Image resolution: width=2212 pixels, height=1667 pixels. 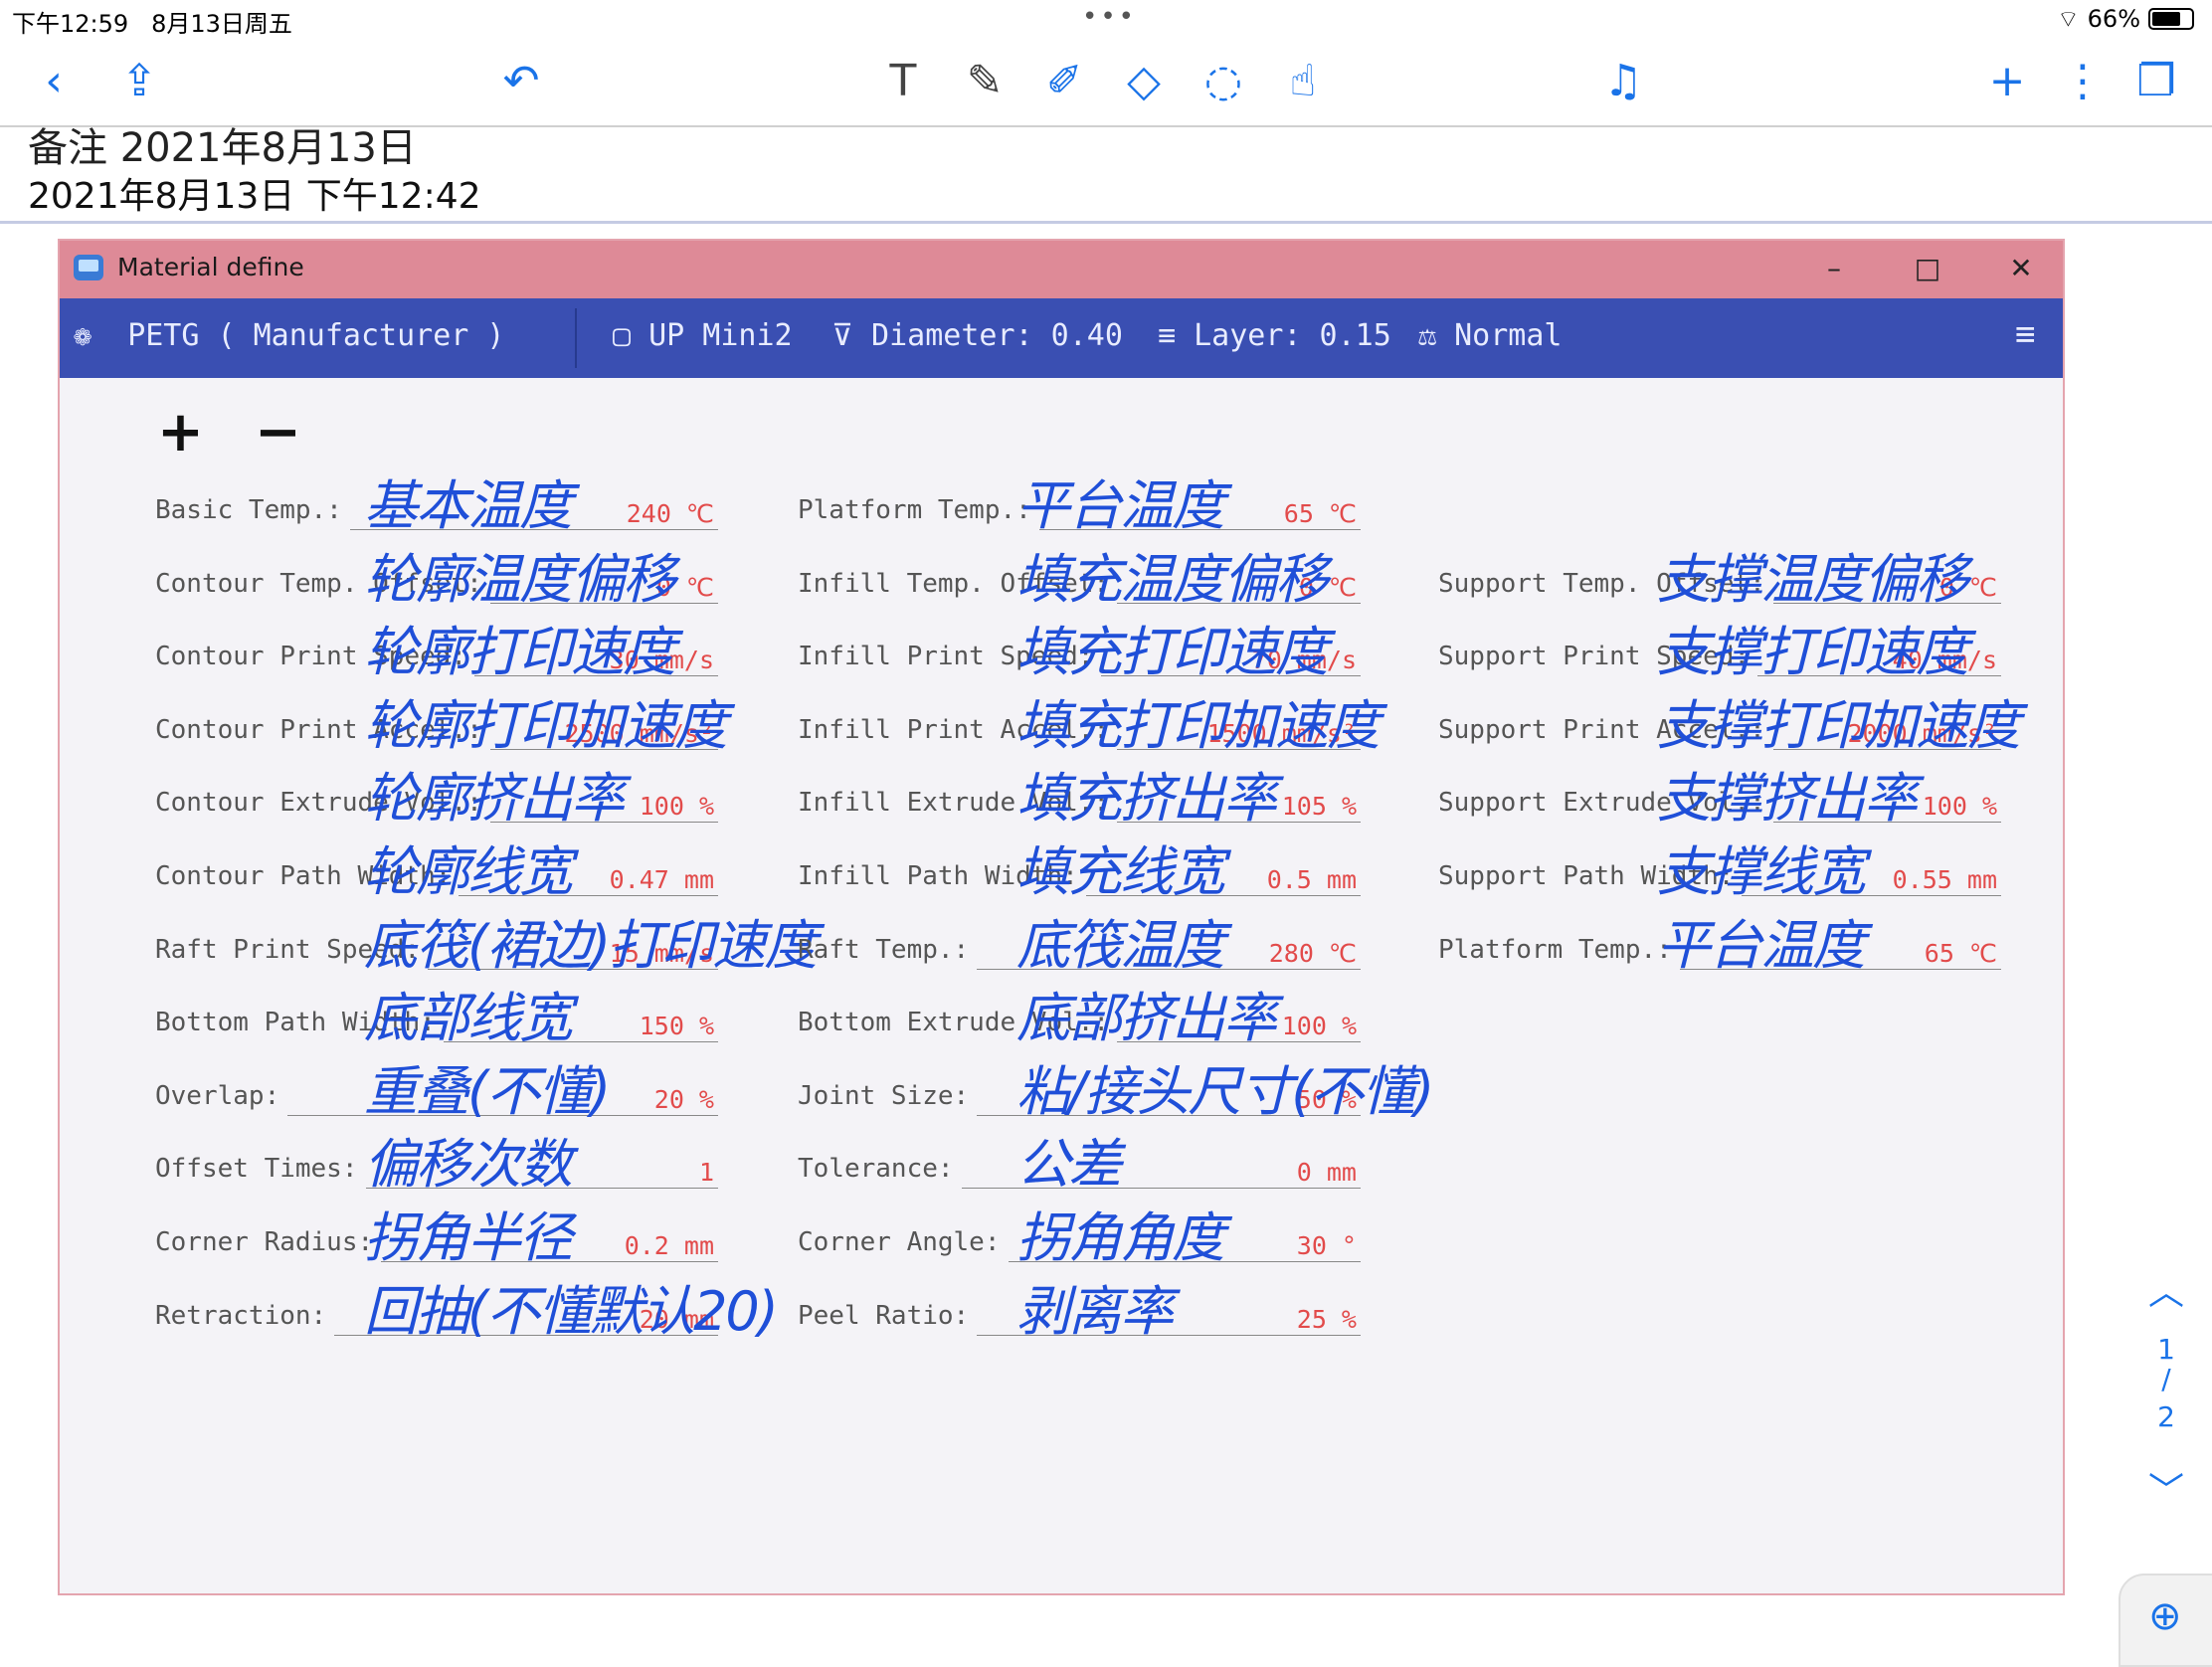 What do you see at coordinates (139, 81) in the screenshot?
I see `share-icon: ⇪` at bounding box center [139, 81].